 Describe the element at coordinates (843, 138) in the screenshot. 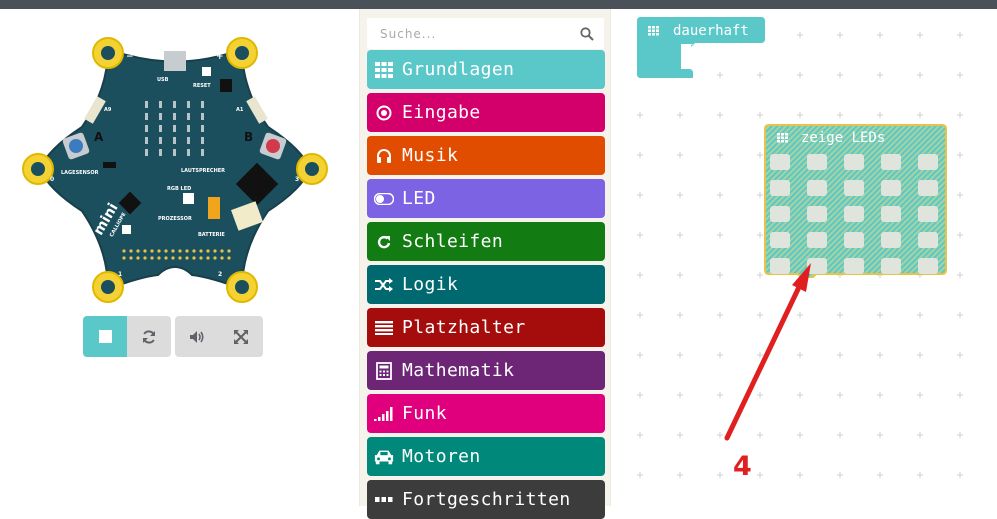

I see `show-leds-block-label: zeige LEDs` at that location.